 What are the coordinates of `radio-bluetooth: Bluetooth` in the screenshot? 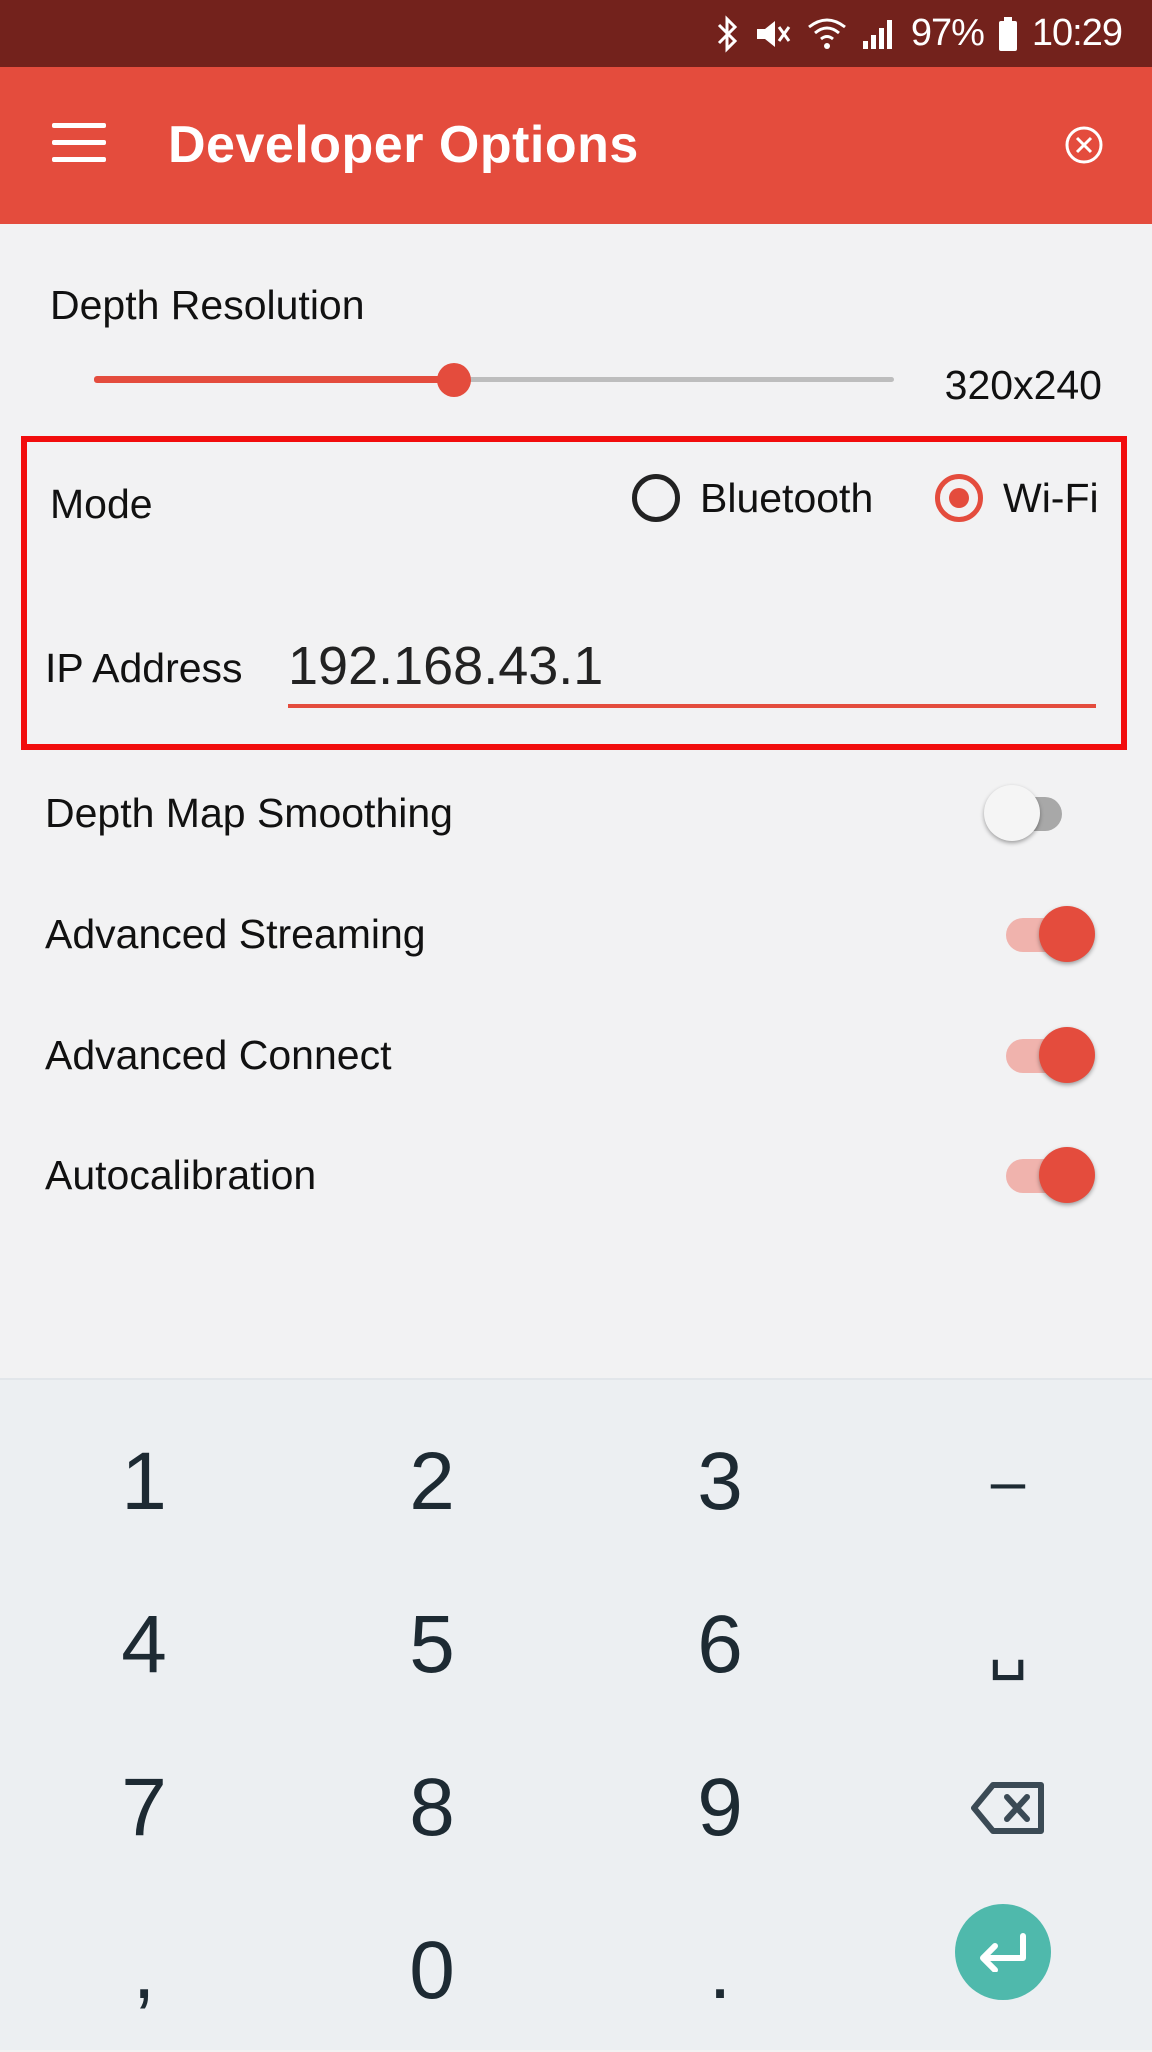 It's located at (752, 498).